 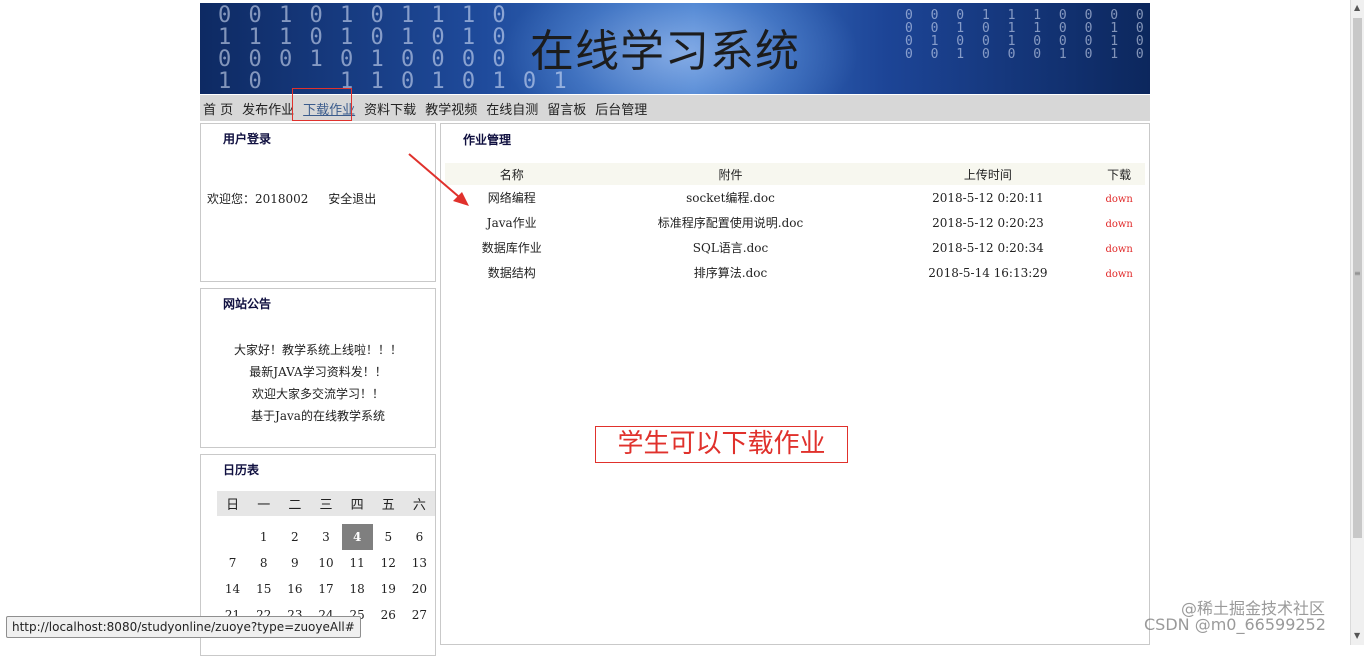 What do you see at coordinates (730, 174) in the screenshot?
I see `homework-column-header: 附件` at bounding box center [730, 174].